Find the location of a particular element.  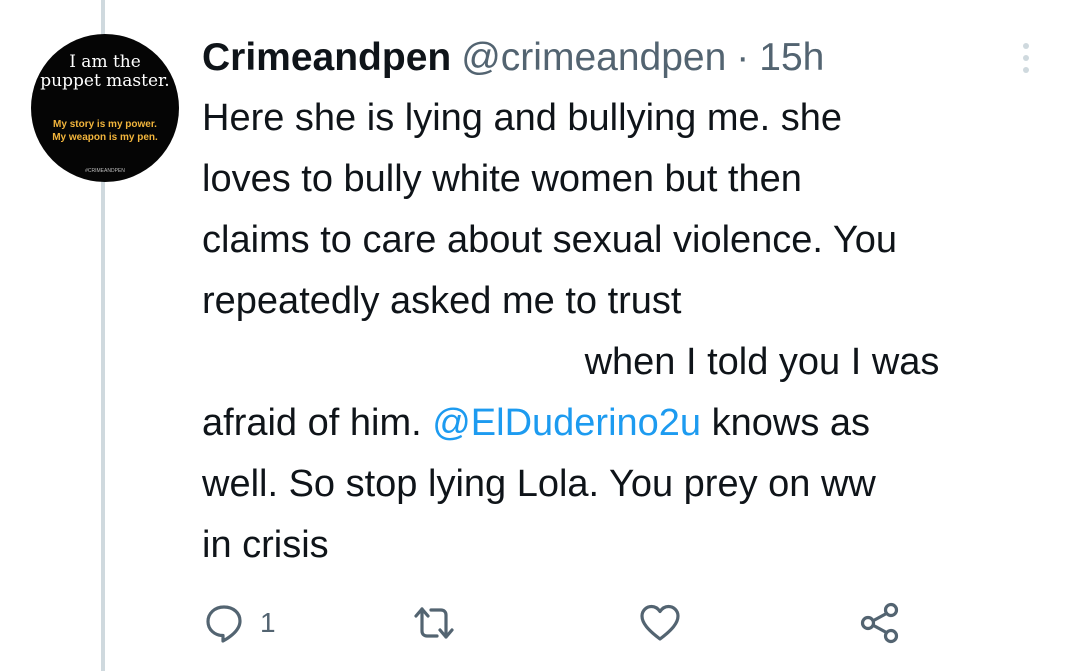

reply-count: 1 is located at coordinates (268, 622).